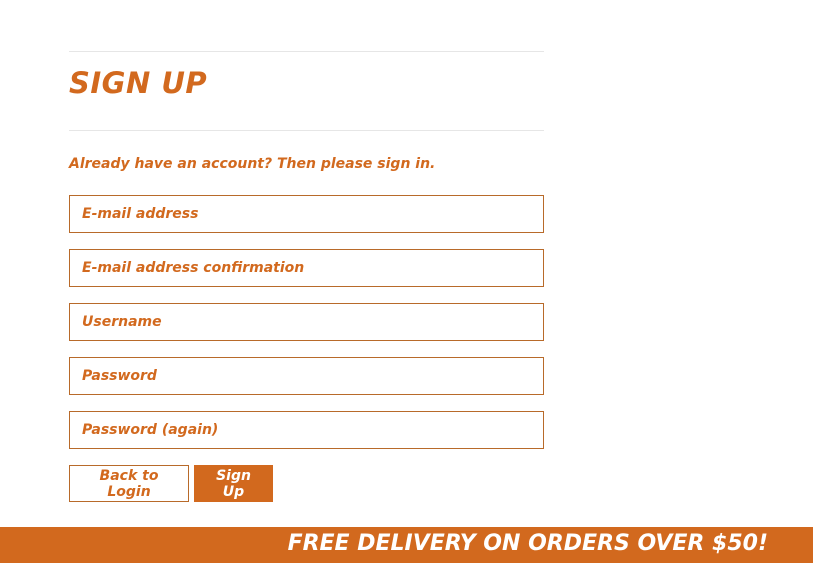 Image resolution: width=813 pixels, height=577 pixels. I want to click on promo-banner-text: FREE DELIVERY ON ORDERS OVER $50!, so click(527, 543).